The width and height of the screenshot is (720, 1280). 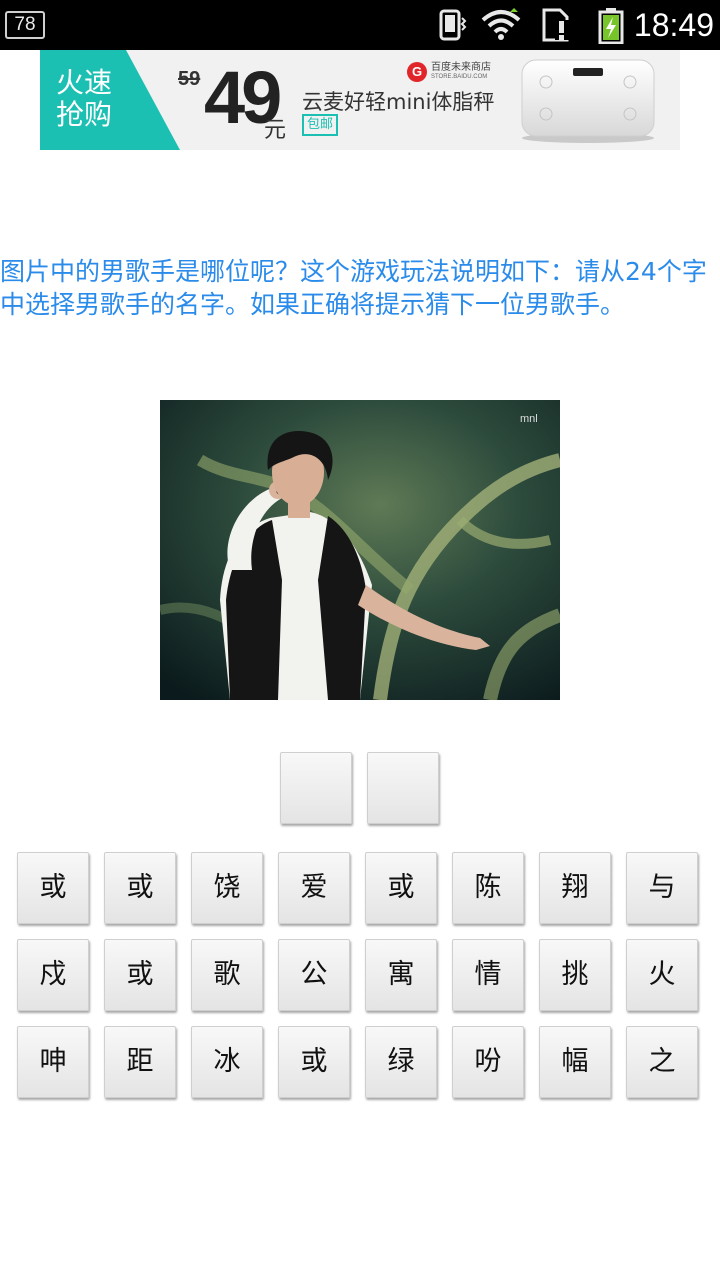 What do you see at coordinates (360, 25) in the screenshot?
I see `status-bar: 78 18:49` at bounding box center [360, 25].